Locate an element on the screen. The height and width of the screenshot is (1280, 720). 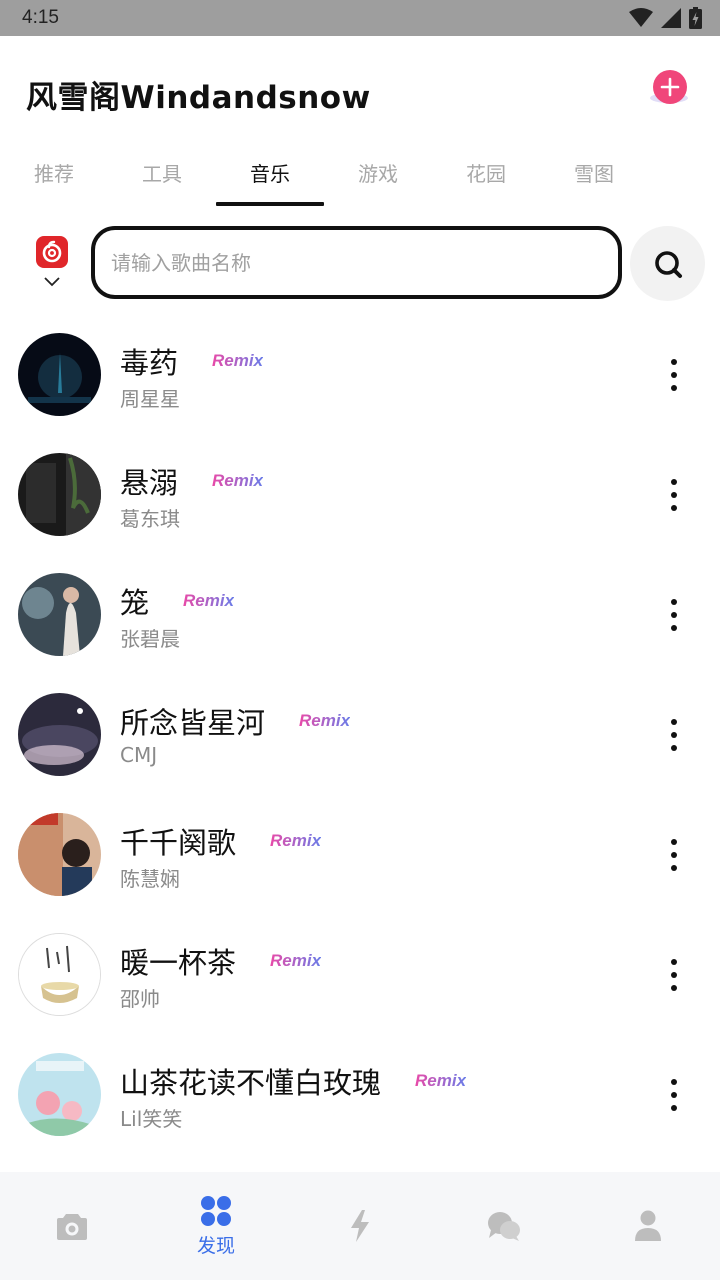
discover-grid-icon is located at coordinates (216, 1210).